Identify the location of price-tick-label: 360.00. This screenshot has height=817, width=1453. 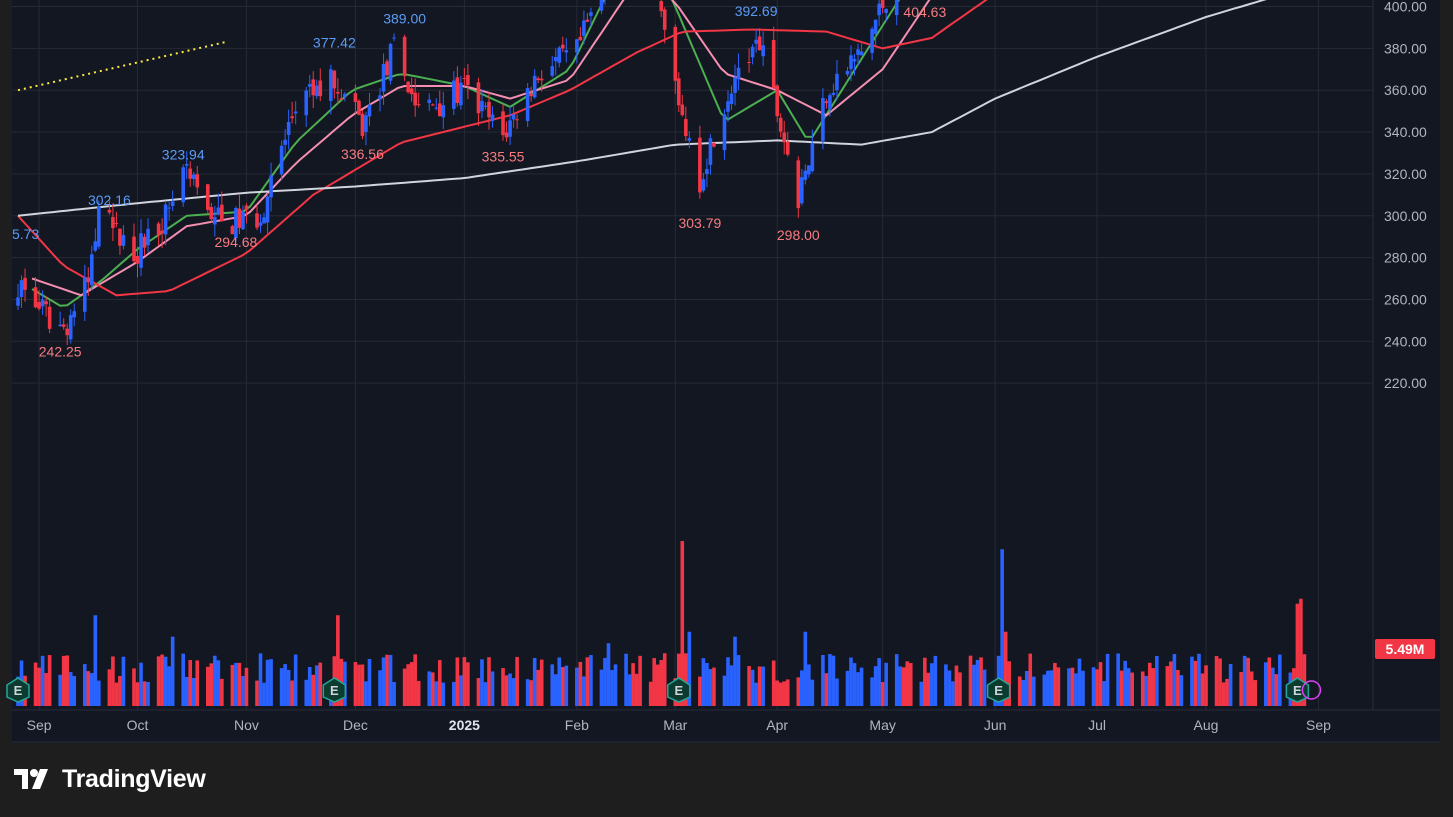
(1405, 90).